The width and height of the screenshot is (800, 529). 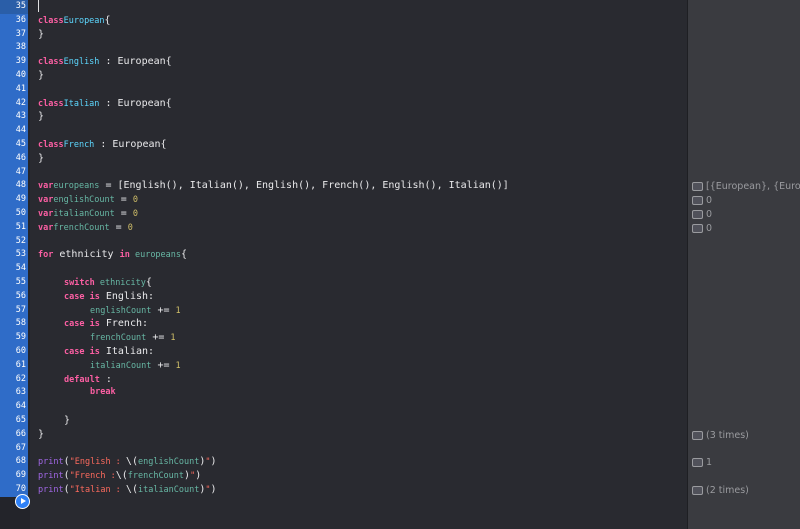 I want to click on line-number: 38, so click(x=14, y=48).